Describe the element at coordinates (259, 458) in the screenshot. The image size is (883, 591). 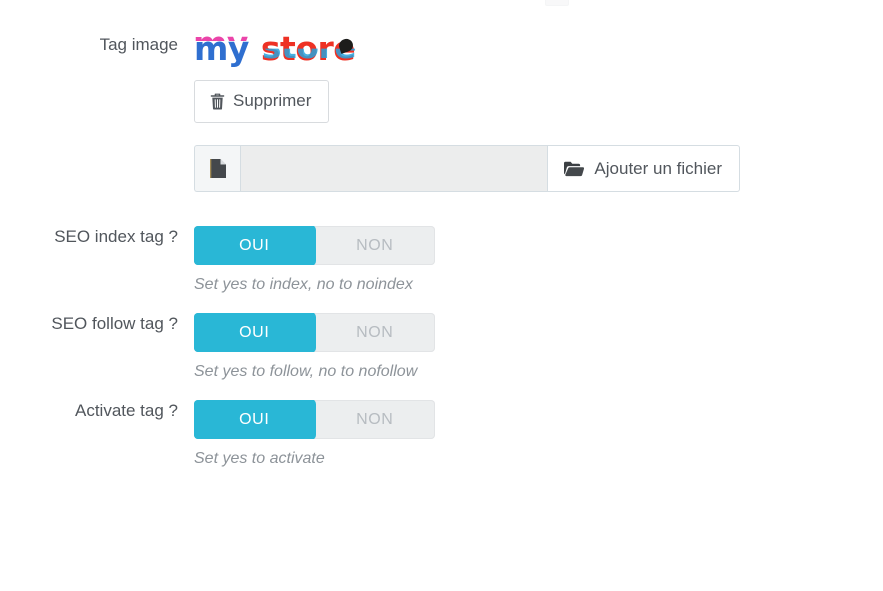
I see `activate-help: Set yes to activate` at that location.